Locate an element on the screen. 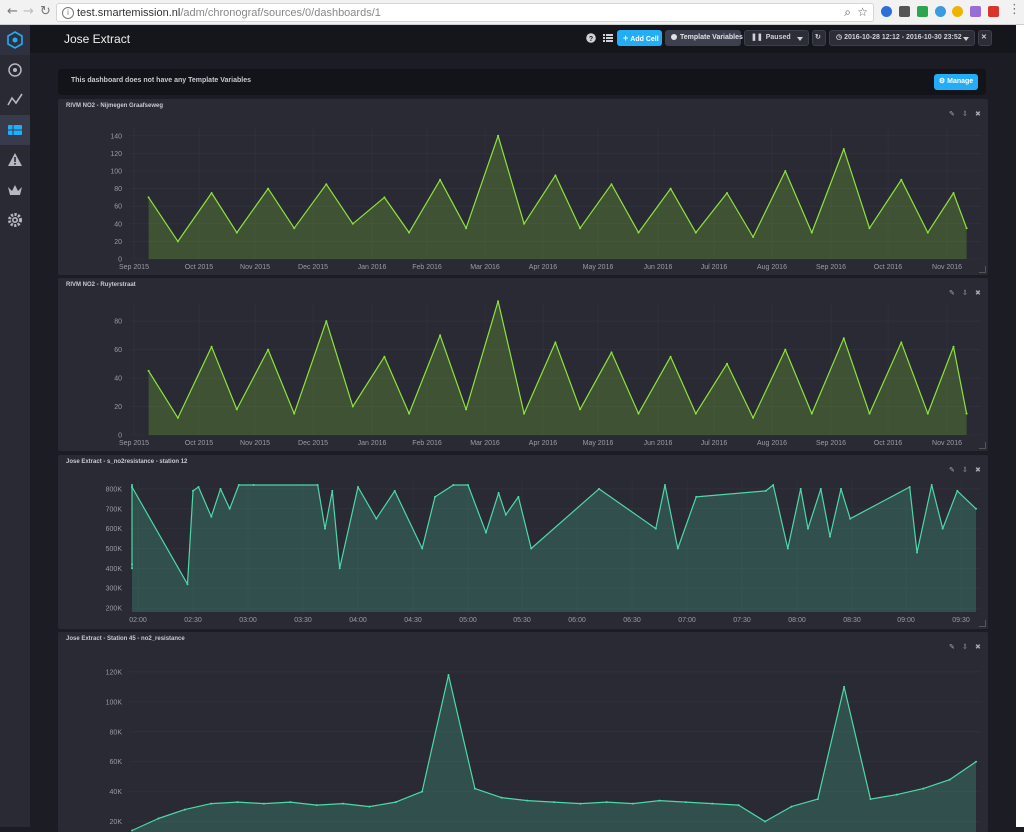 The height and width of the screenshot is (832, 1024). add-cell-button: + Add Cell is located at coordinates (639, 38).